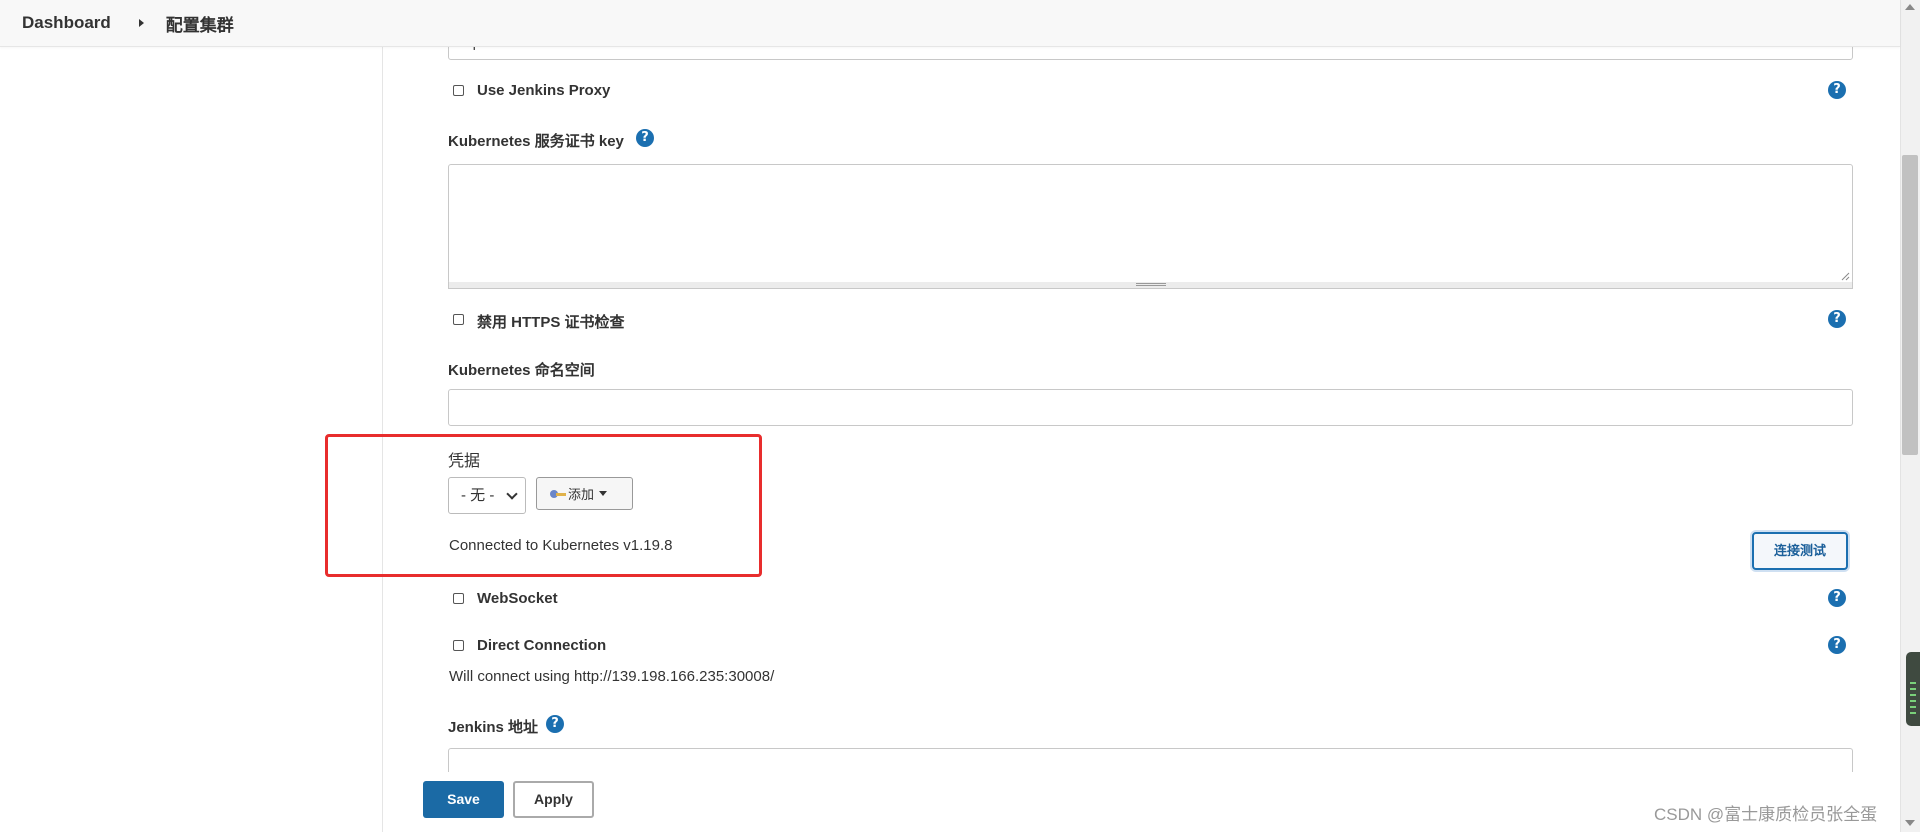 Image resolution: width=1920 pixels, height=832 pixels. Describe the element at coordinates (1837, 645) in the screenshot. I see `direct-connection-help-icon: ?` at that location.